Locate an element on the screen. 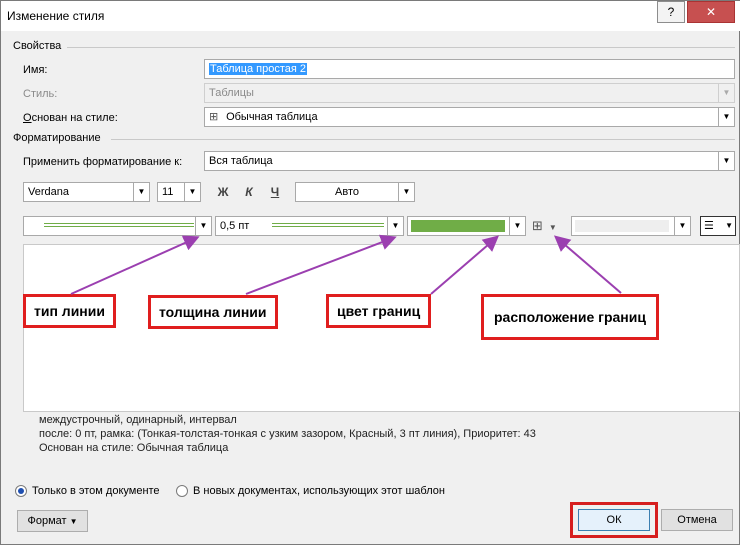  radio-this-document-label: Только в этом документе is located at coordinates (96, 491).